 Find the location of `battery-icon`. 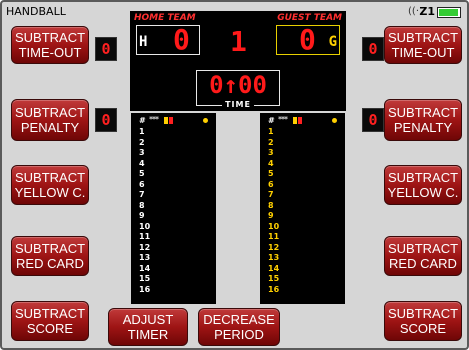

battery-icon is located at coordinates (449, 12).